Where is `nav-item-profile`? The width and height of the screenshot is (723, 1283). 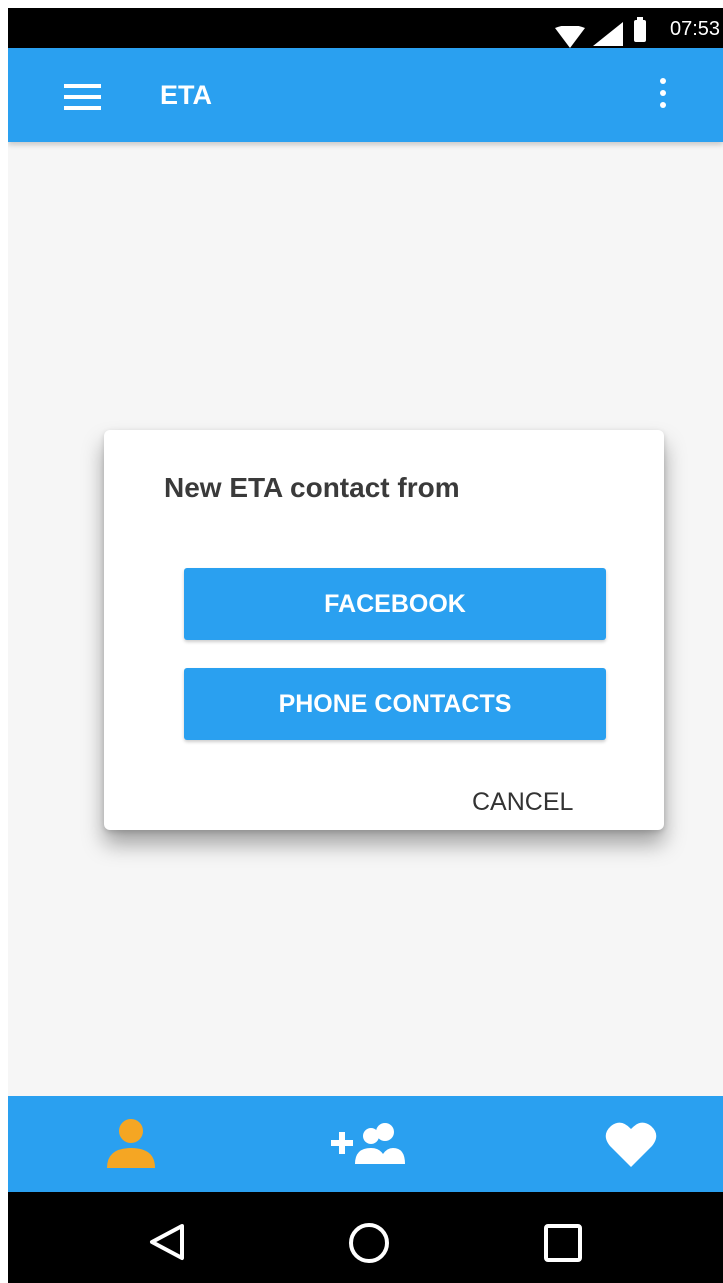 nav-item-profile is located at coordinates (133, 1144).